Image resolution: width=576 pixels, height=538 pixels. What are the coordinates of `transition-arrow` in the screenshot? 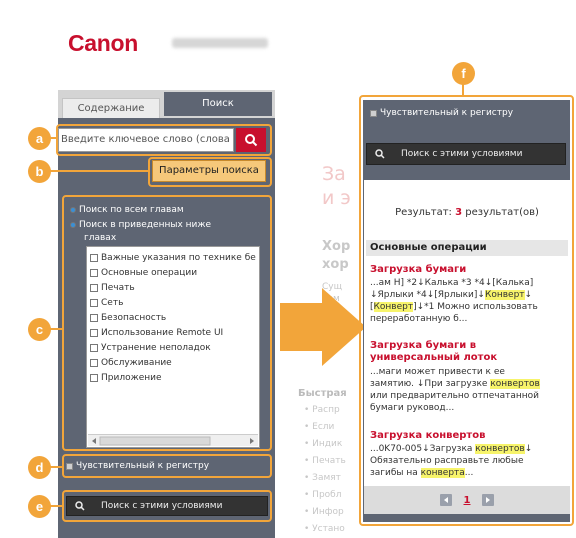 It's located at (302, 327).